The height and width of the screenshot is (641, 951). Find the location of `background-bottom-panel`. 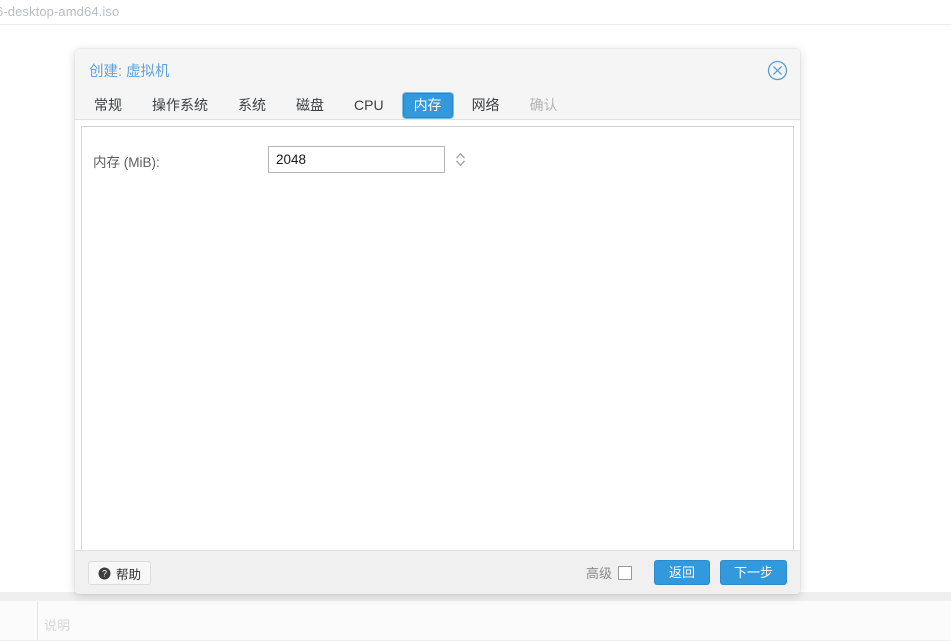

background-bottom-panel is located at coordinates (475, 621).